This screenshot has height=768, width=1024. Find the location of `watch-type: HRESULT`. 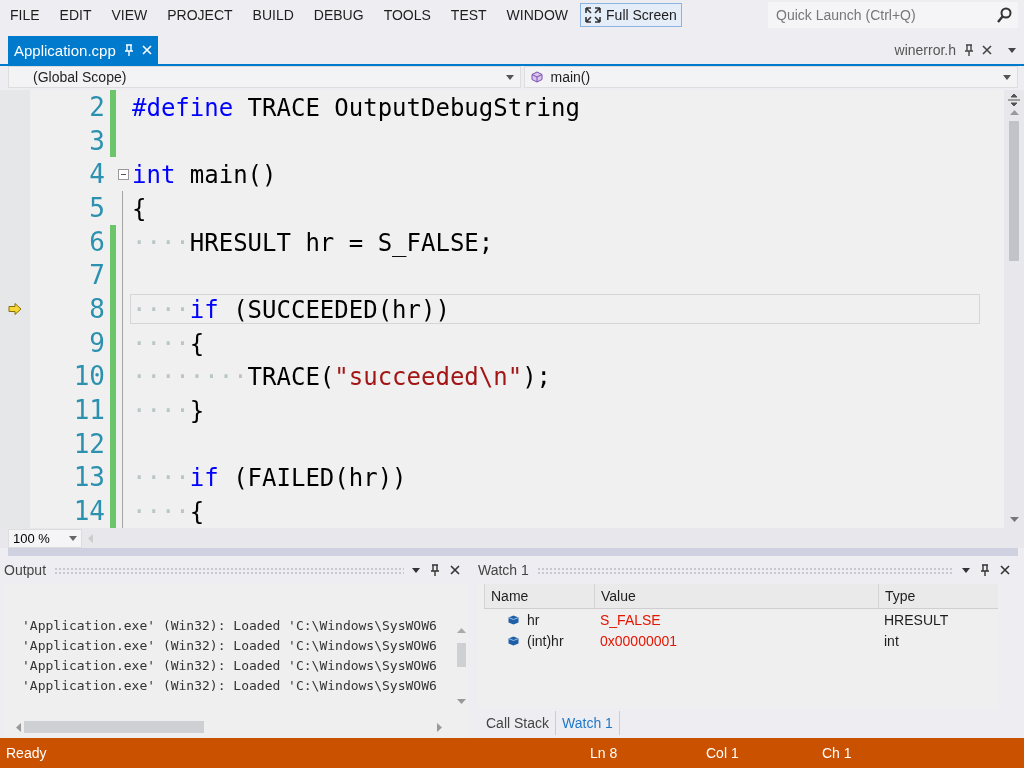

watch-type: HRESULT is located at coordinates (916, 619).